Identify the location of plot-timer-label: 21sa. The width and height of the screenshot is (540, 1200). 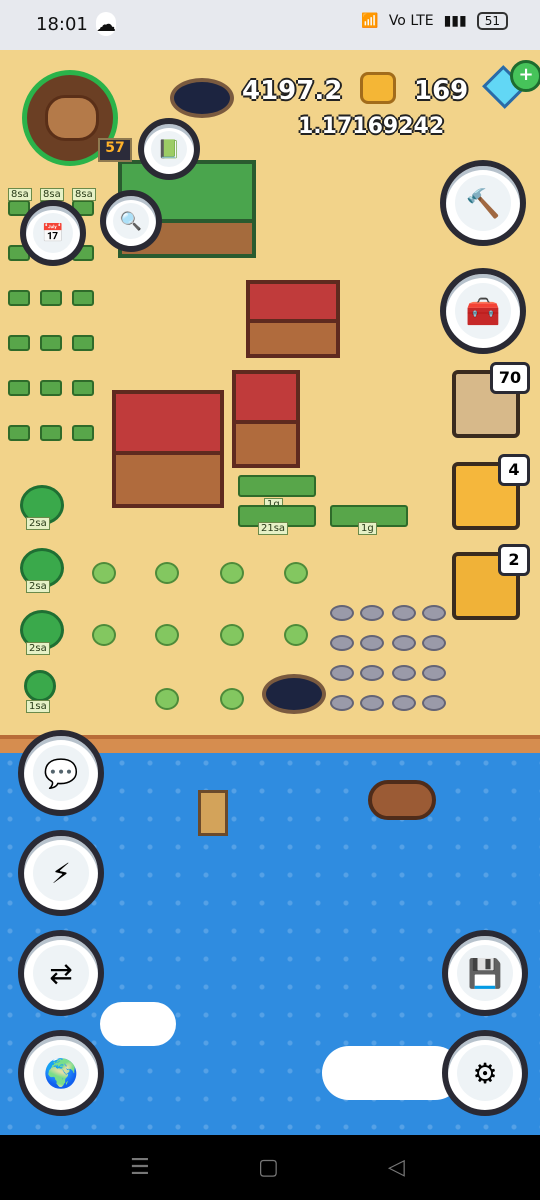
(273, 528).